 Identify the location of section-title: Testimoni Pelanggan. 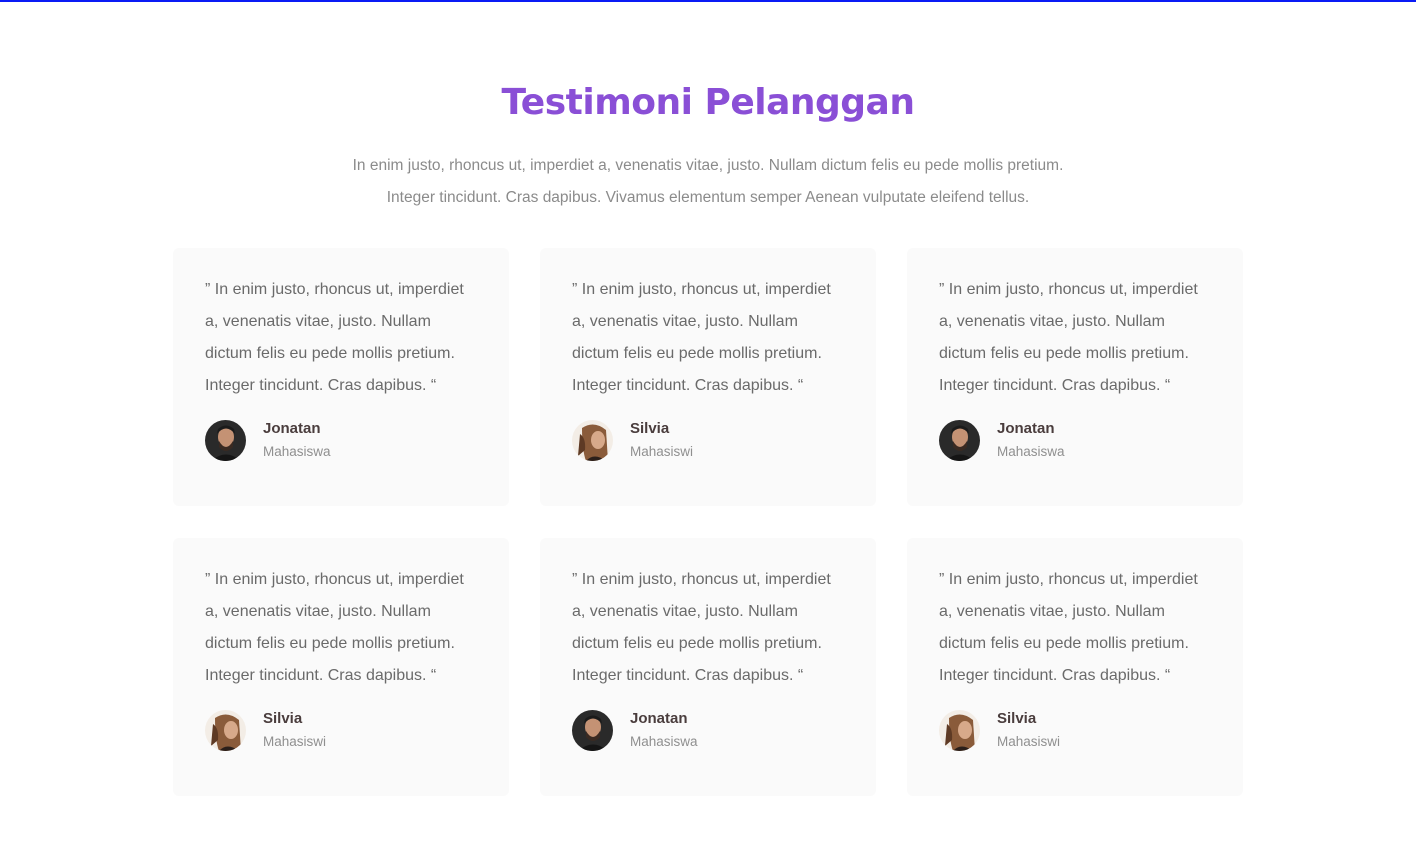
(708, 102).